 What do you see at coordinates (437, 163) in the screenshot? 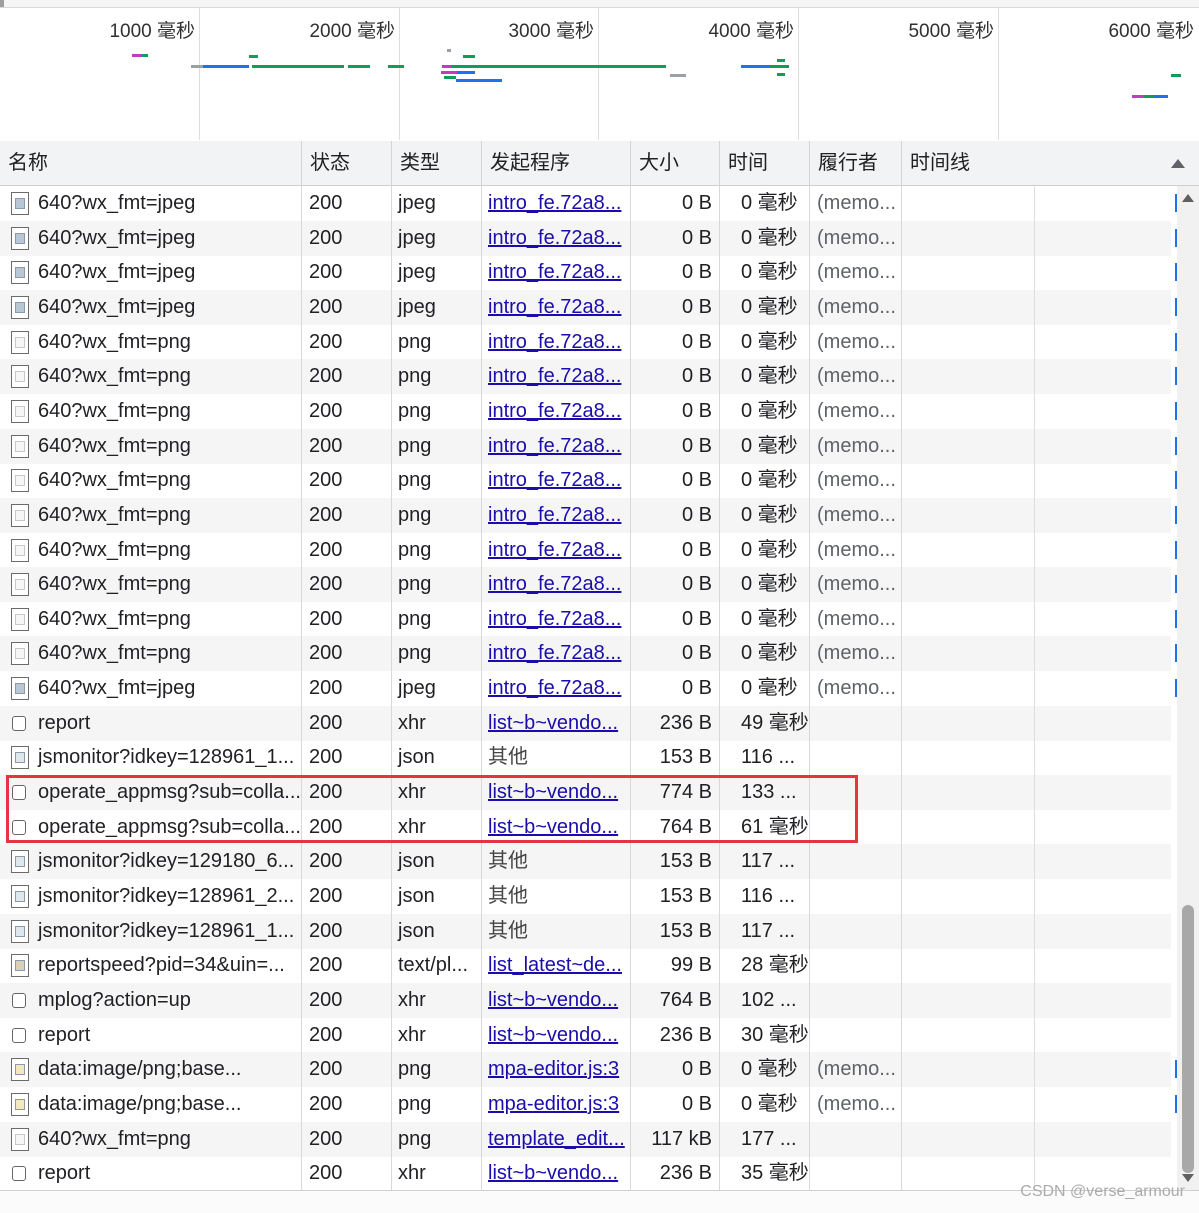
I see `column-header-type: 类型` at bounding box center [437, 163].